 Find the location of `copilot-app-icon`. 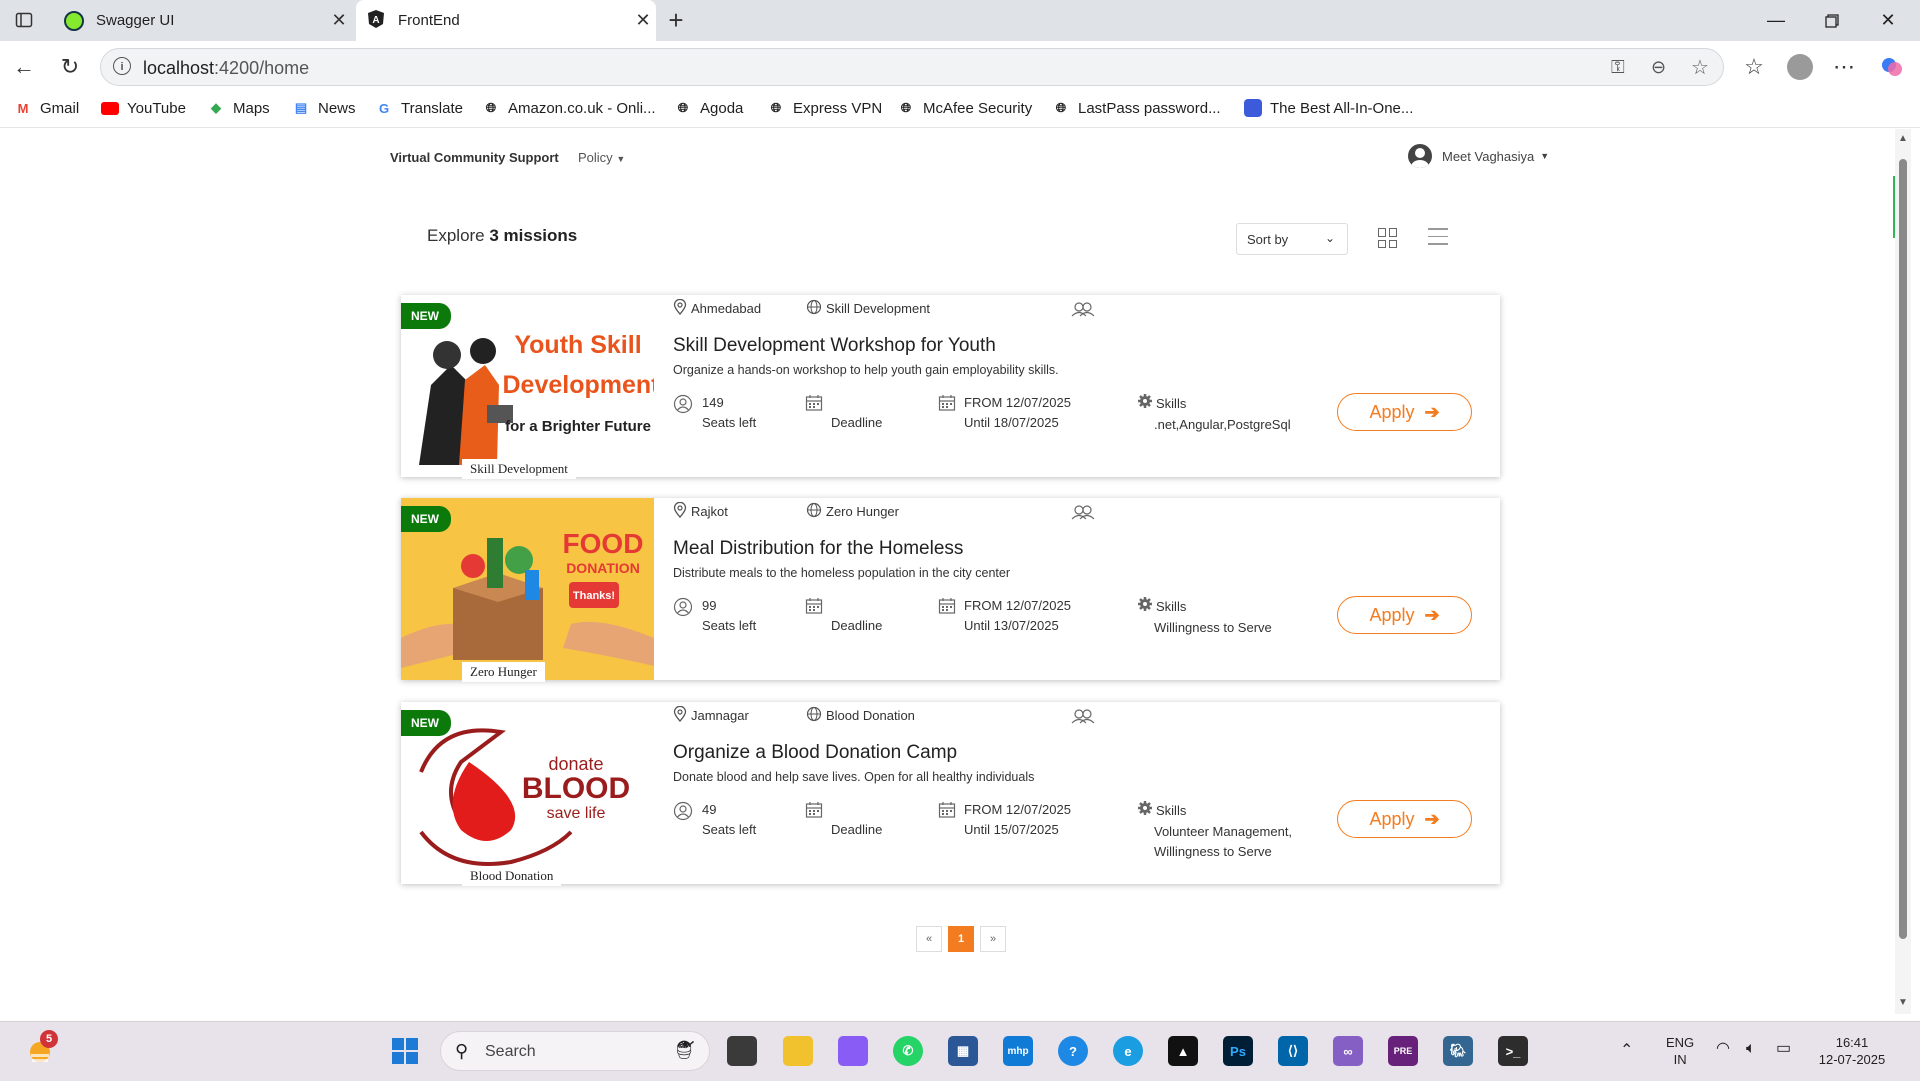

copilot-app-icon is located at coordinates (853, 1051).